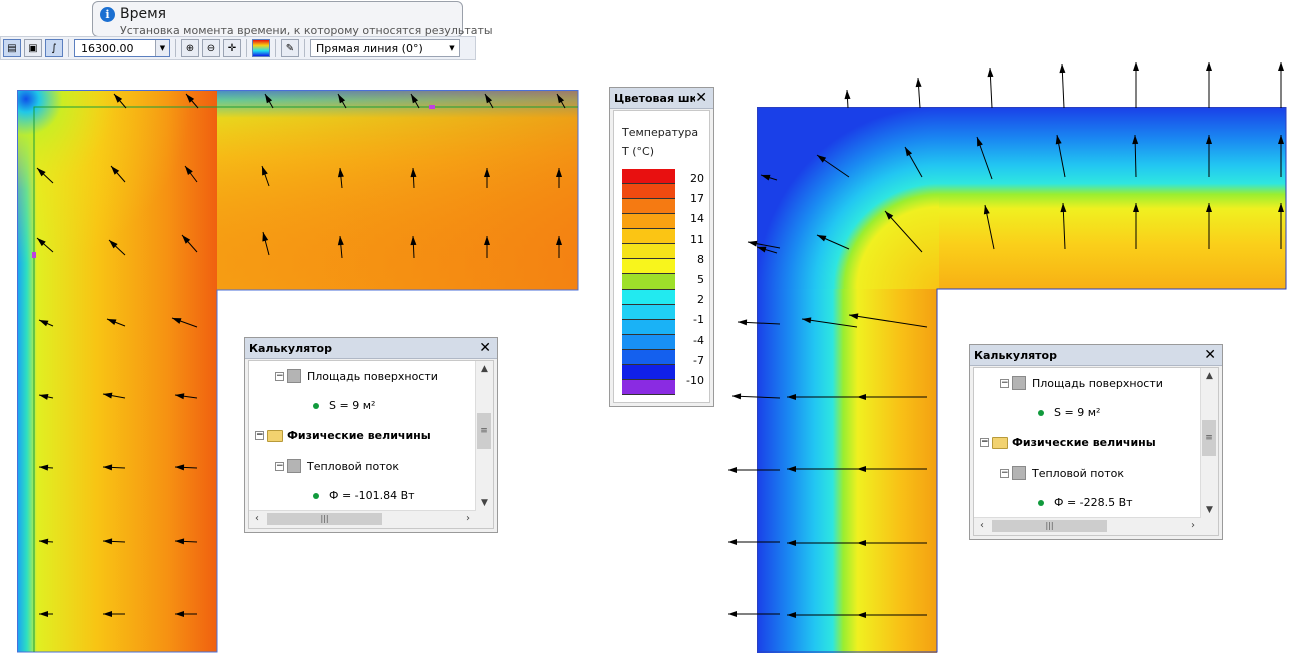  Describe the element at coordinates (695, 380) in the screenshot. I see `legend-tick-label: -10` at that location.